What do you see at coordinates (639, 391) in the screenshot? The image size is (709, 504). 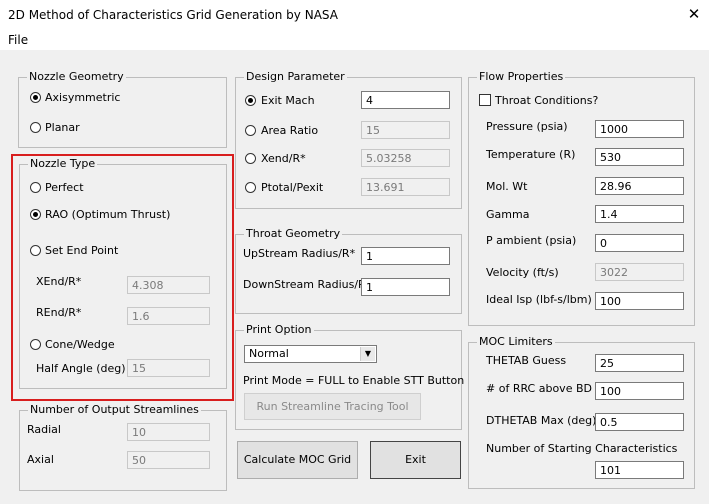 I see `rrc-input: 100` at bounding box center [639, 391].